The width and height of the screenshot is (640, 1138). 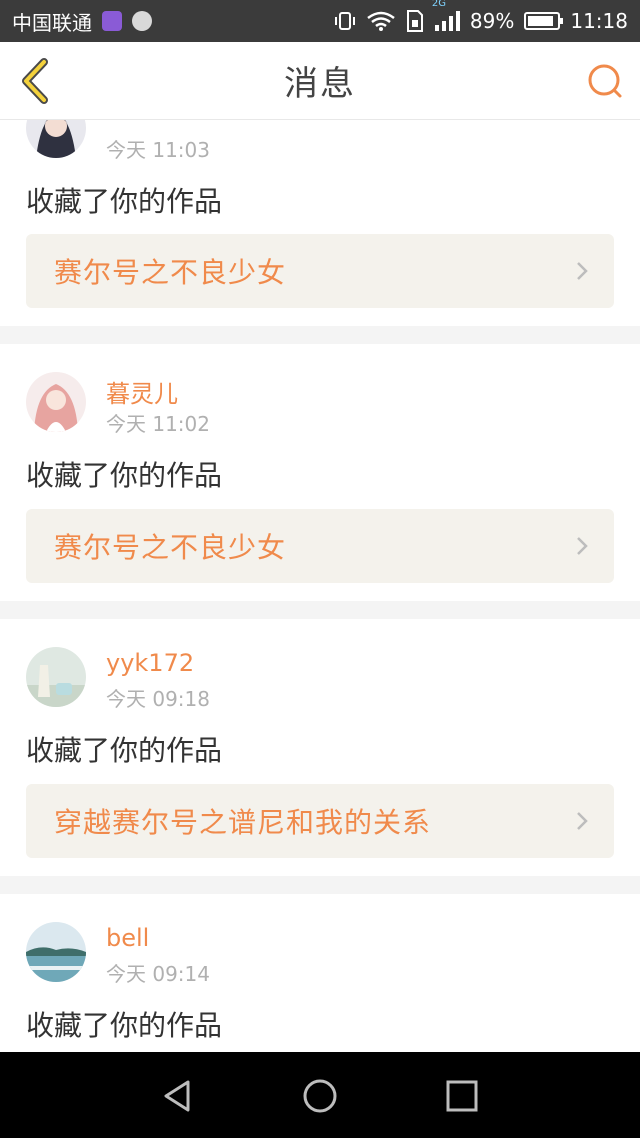 I want to click on username: 暮灵儿, so click(x=142, y=391).